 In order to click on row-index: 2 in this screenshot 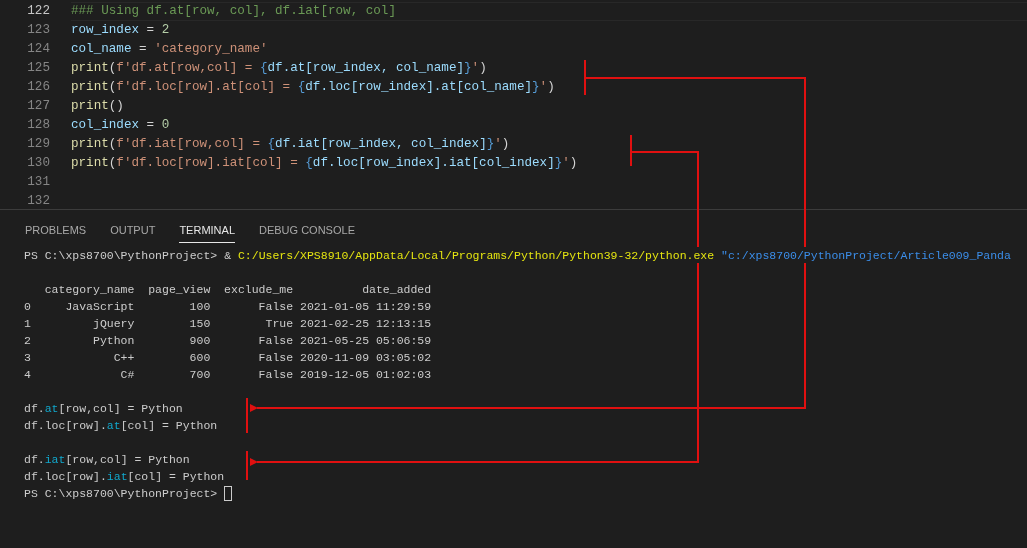, I will do `click(27, 341)`.